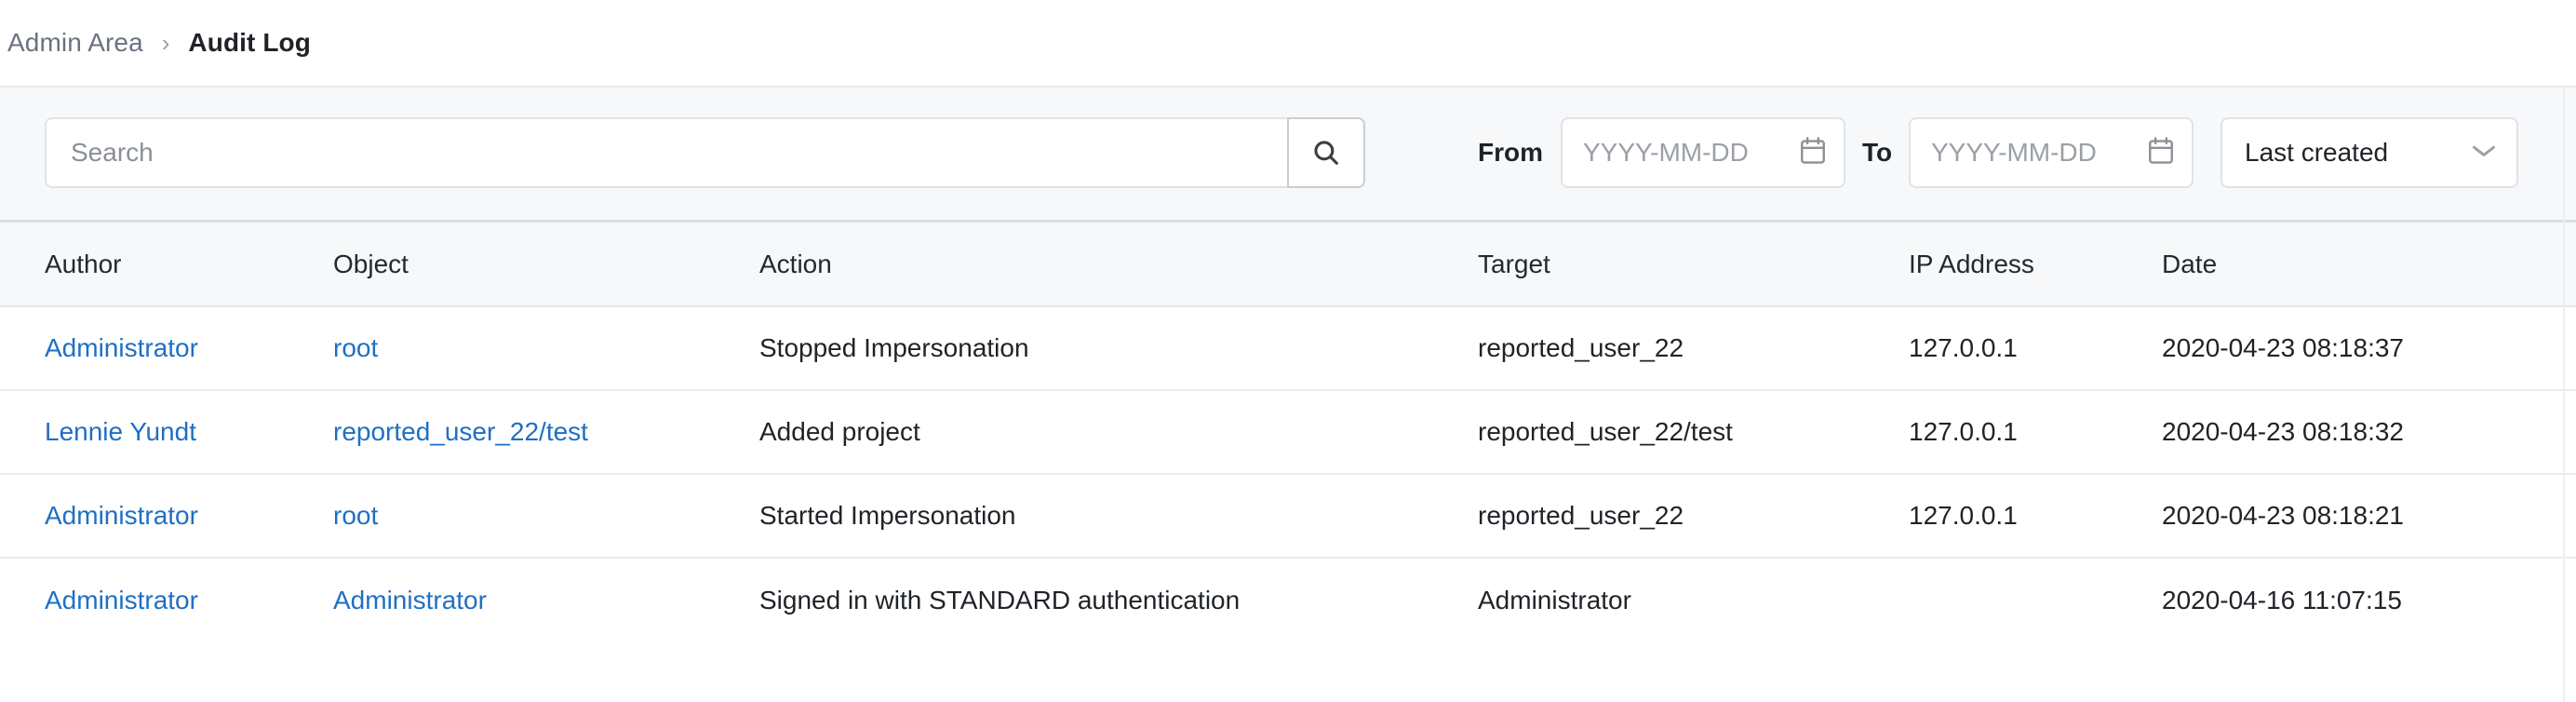  What do you see at coordinates (546, 600) in the screenshot?
I see `cell-object: Administrator` at bounding box center [546, 600].